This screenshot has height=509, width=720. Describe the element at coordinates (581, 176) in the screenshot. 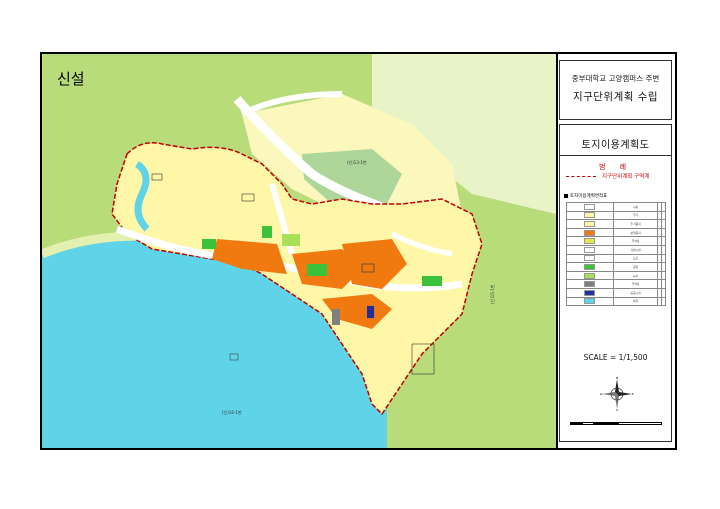

I see `boundary-line-swatch` at that location.